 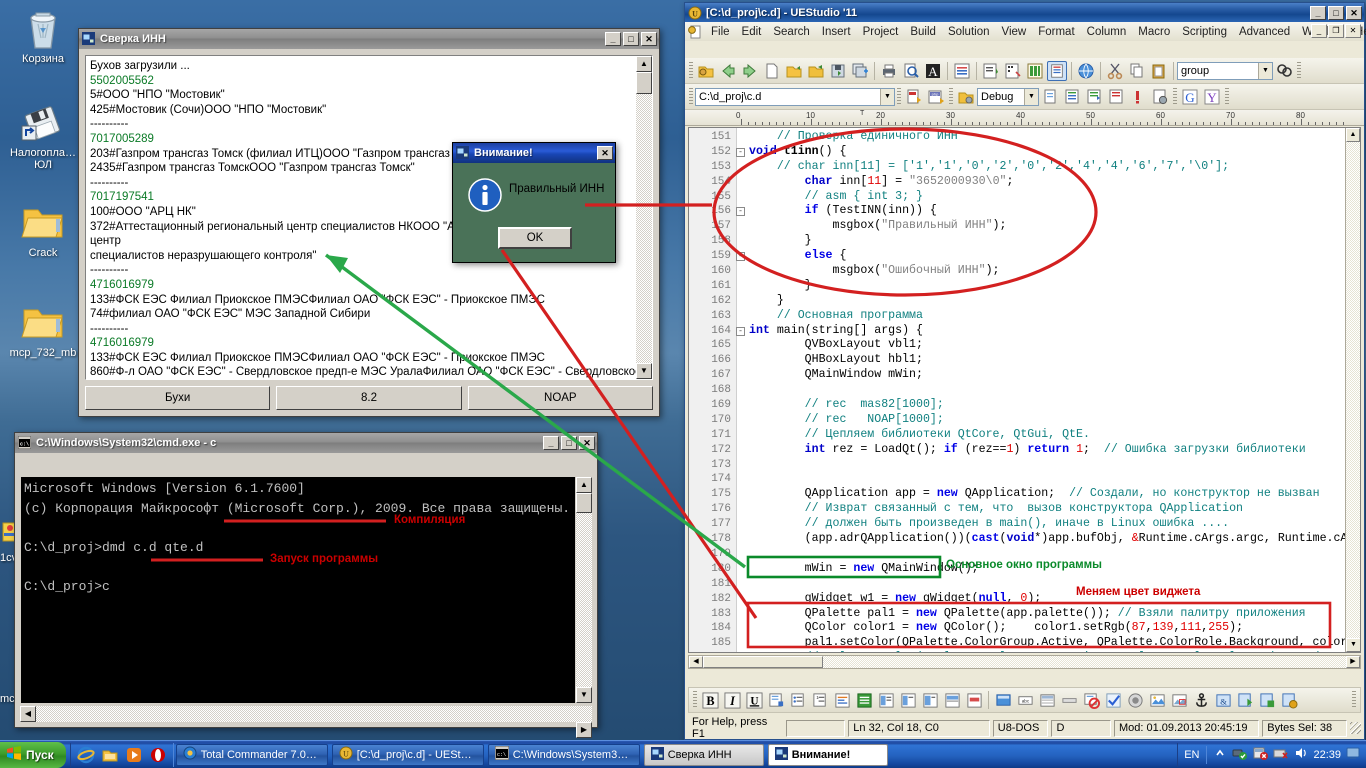 What do you see at coordinates (974, 700) in the screenshot?
I see `highlight-icon` at bounding box center [974, 700].